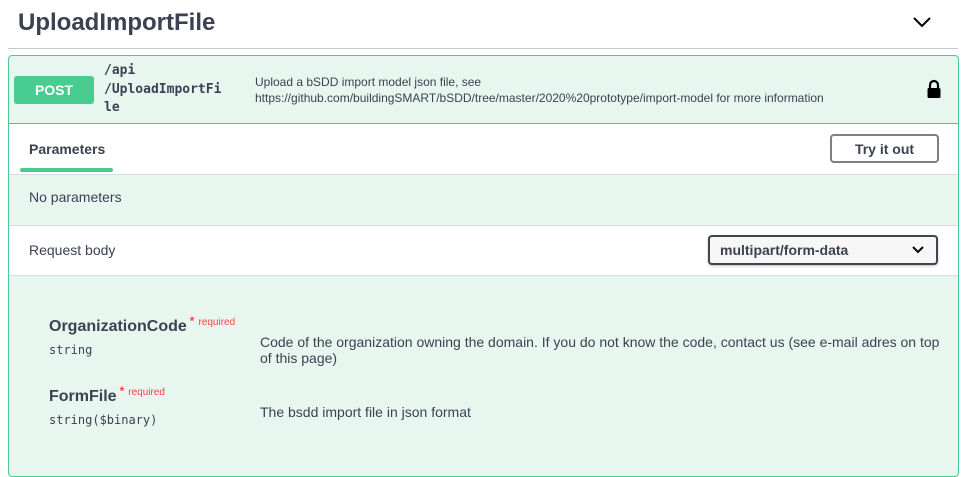 Image resolution: width=965 pixels, height=477 pixels. Describe the element at coordinates (112, 107) in the screenshot. I see `path-line: le` at that location.